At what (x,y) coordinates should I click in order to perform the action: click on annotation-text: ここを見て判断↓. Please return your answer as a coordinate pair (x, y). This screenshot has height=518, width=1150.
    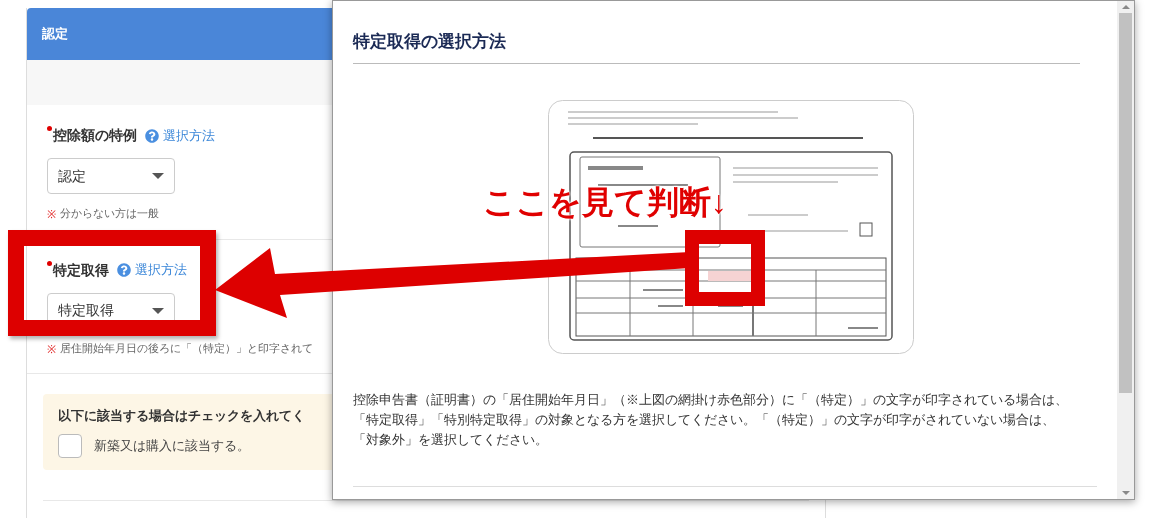
    Looking at the image, I should click on (605, 202).